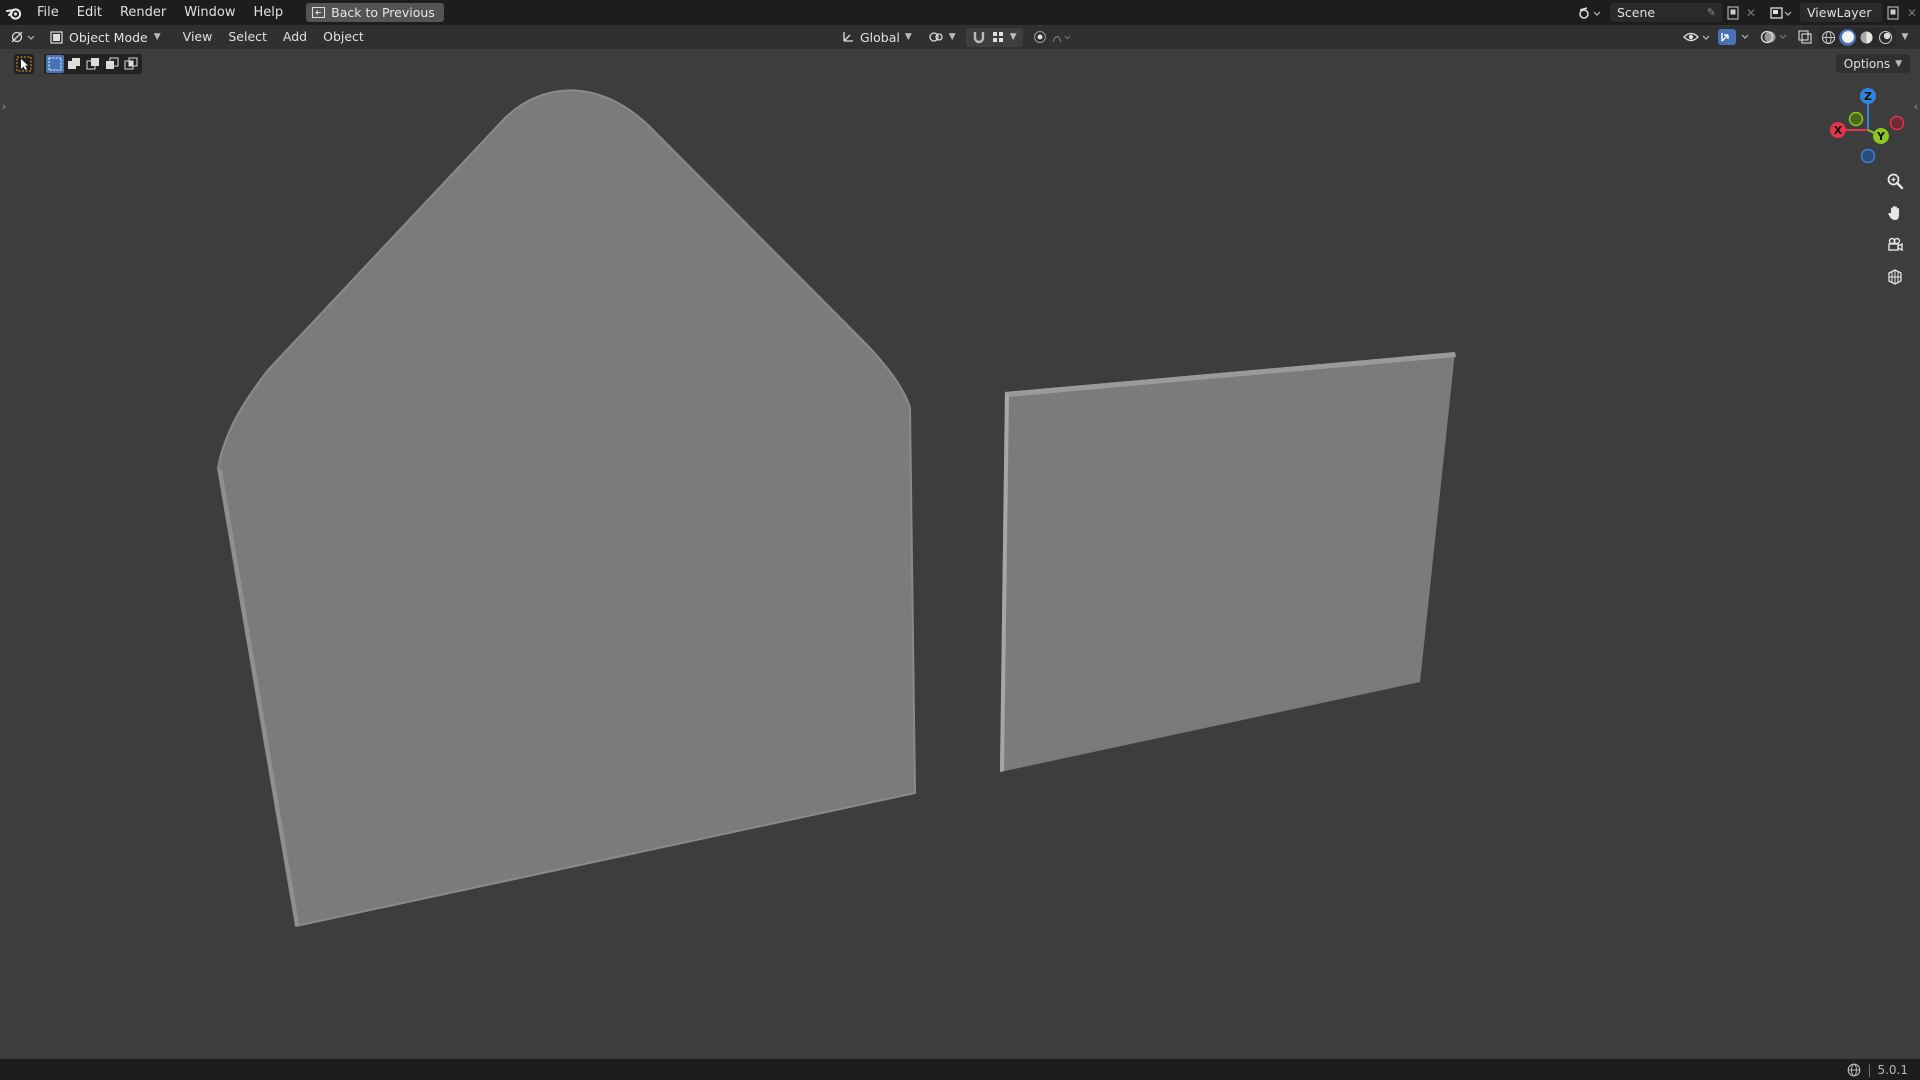  I want to click on invert-selection-icon, so click(112, 64).